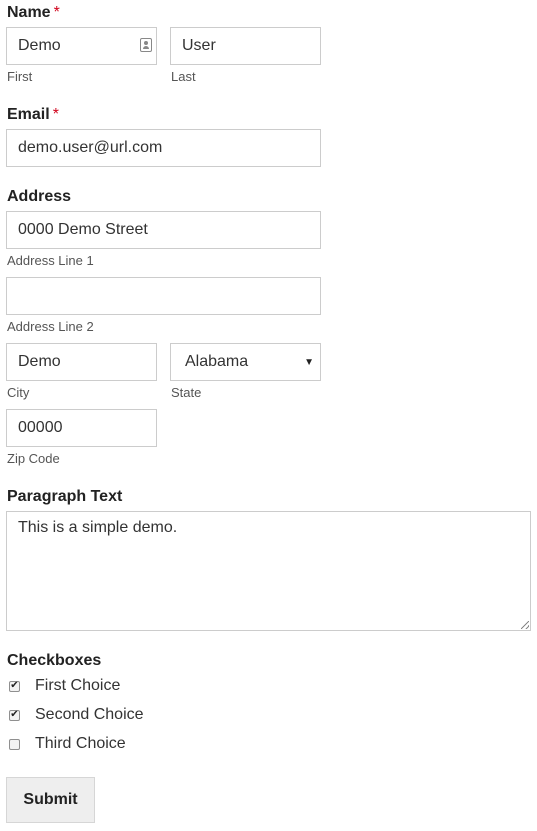  Describe the element at coordinates (20, 76) in the screenshot. I see `first-name-sublabel: First` at that location.